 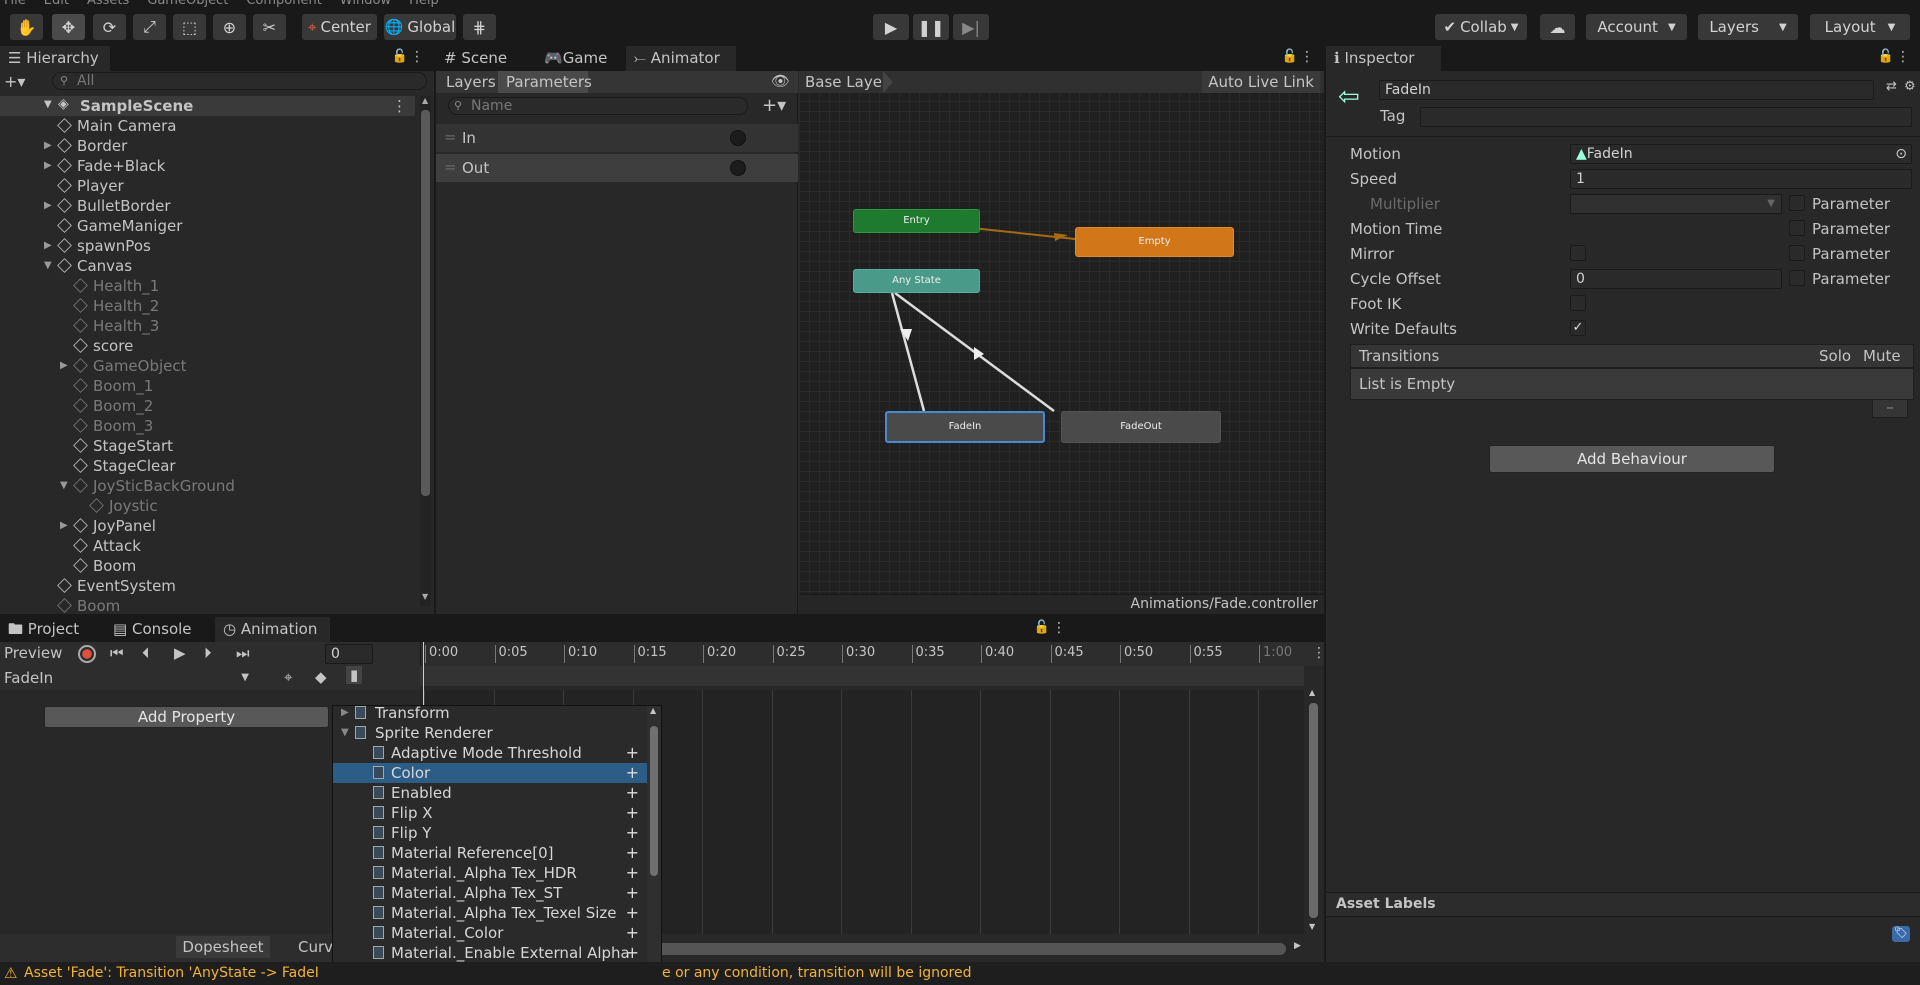 What do you see at coordinates (1557, 27) in the screenshot?
I see `cloud-icon: ☁` at bounding box center [1557, 27].